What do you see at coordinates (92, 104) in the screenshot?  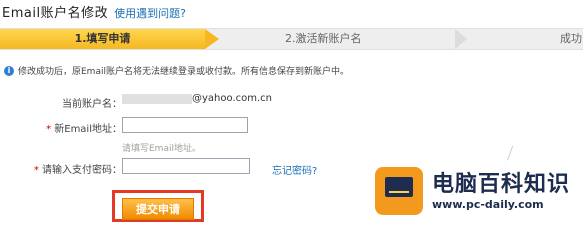 I see `current-account-label: 当前账户名：` at bounding box center [92, 104].